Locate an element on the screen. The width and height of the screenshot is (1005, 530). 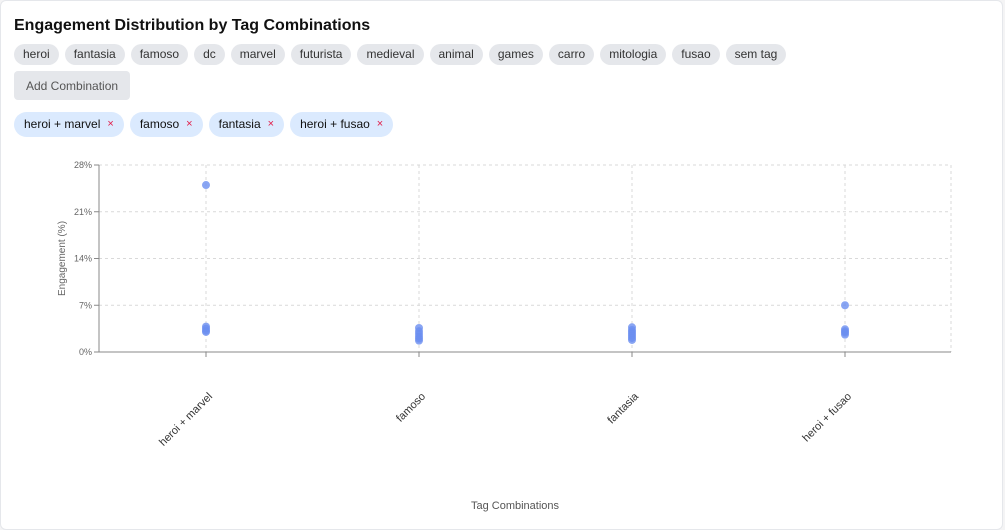
tag-chip-fusao: fusao is located at coordinates (696, 54).